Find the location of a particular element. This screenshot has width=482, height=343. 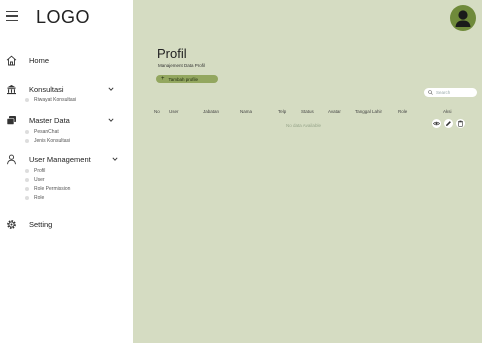

sidebar-subitem-user: User is located at coordinates (35, 180).